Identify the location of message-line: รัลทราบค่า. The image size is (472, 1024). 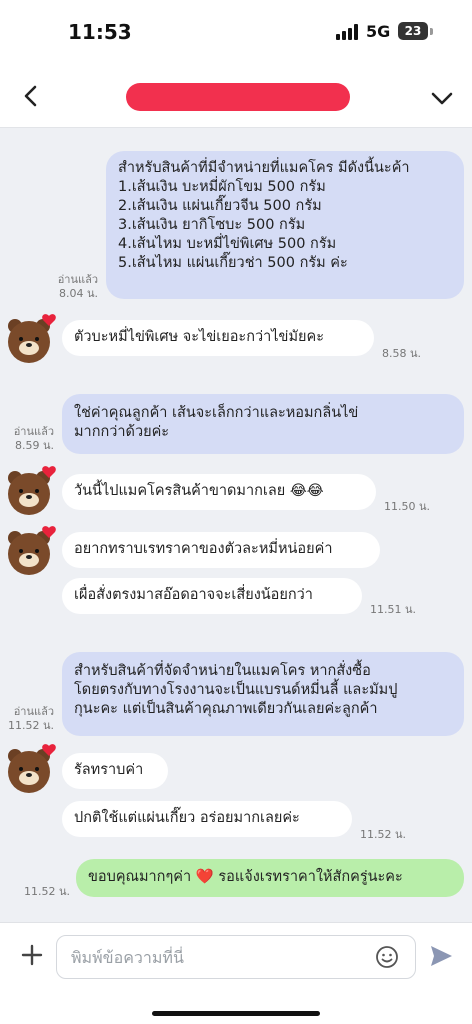
(109, 770).